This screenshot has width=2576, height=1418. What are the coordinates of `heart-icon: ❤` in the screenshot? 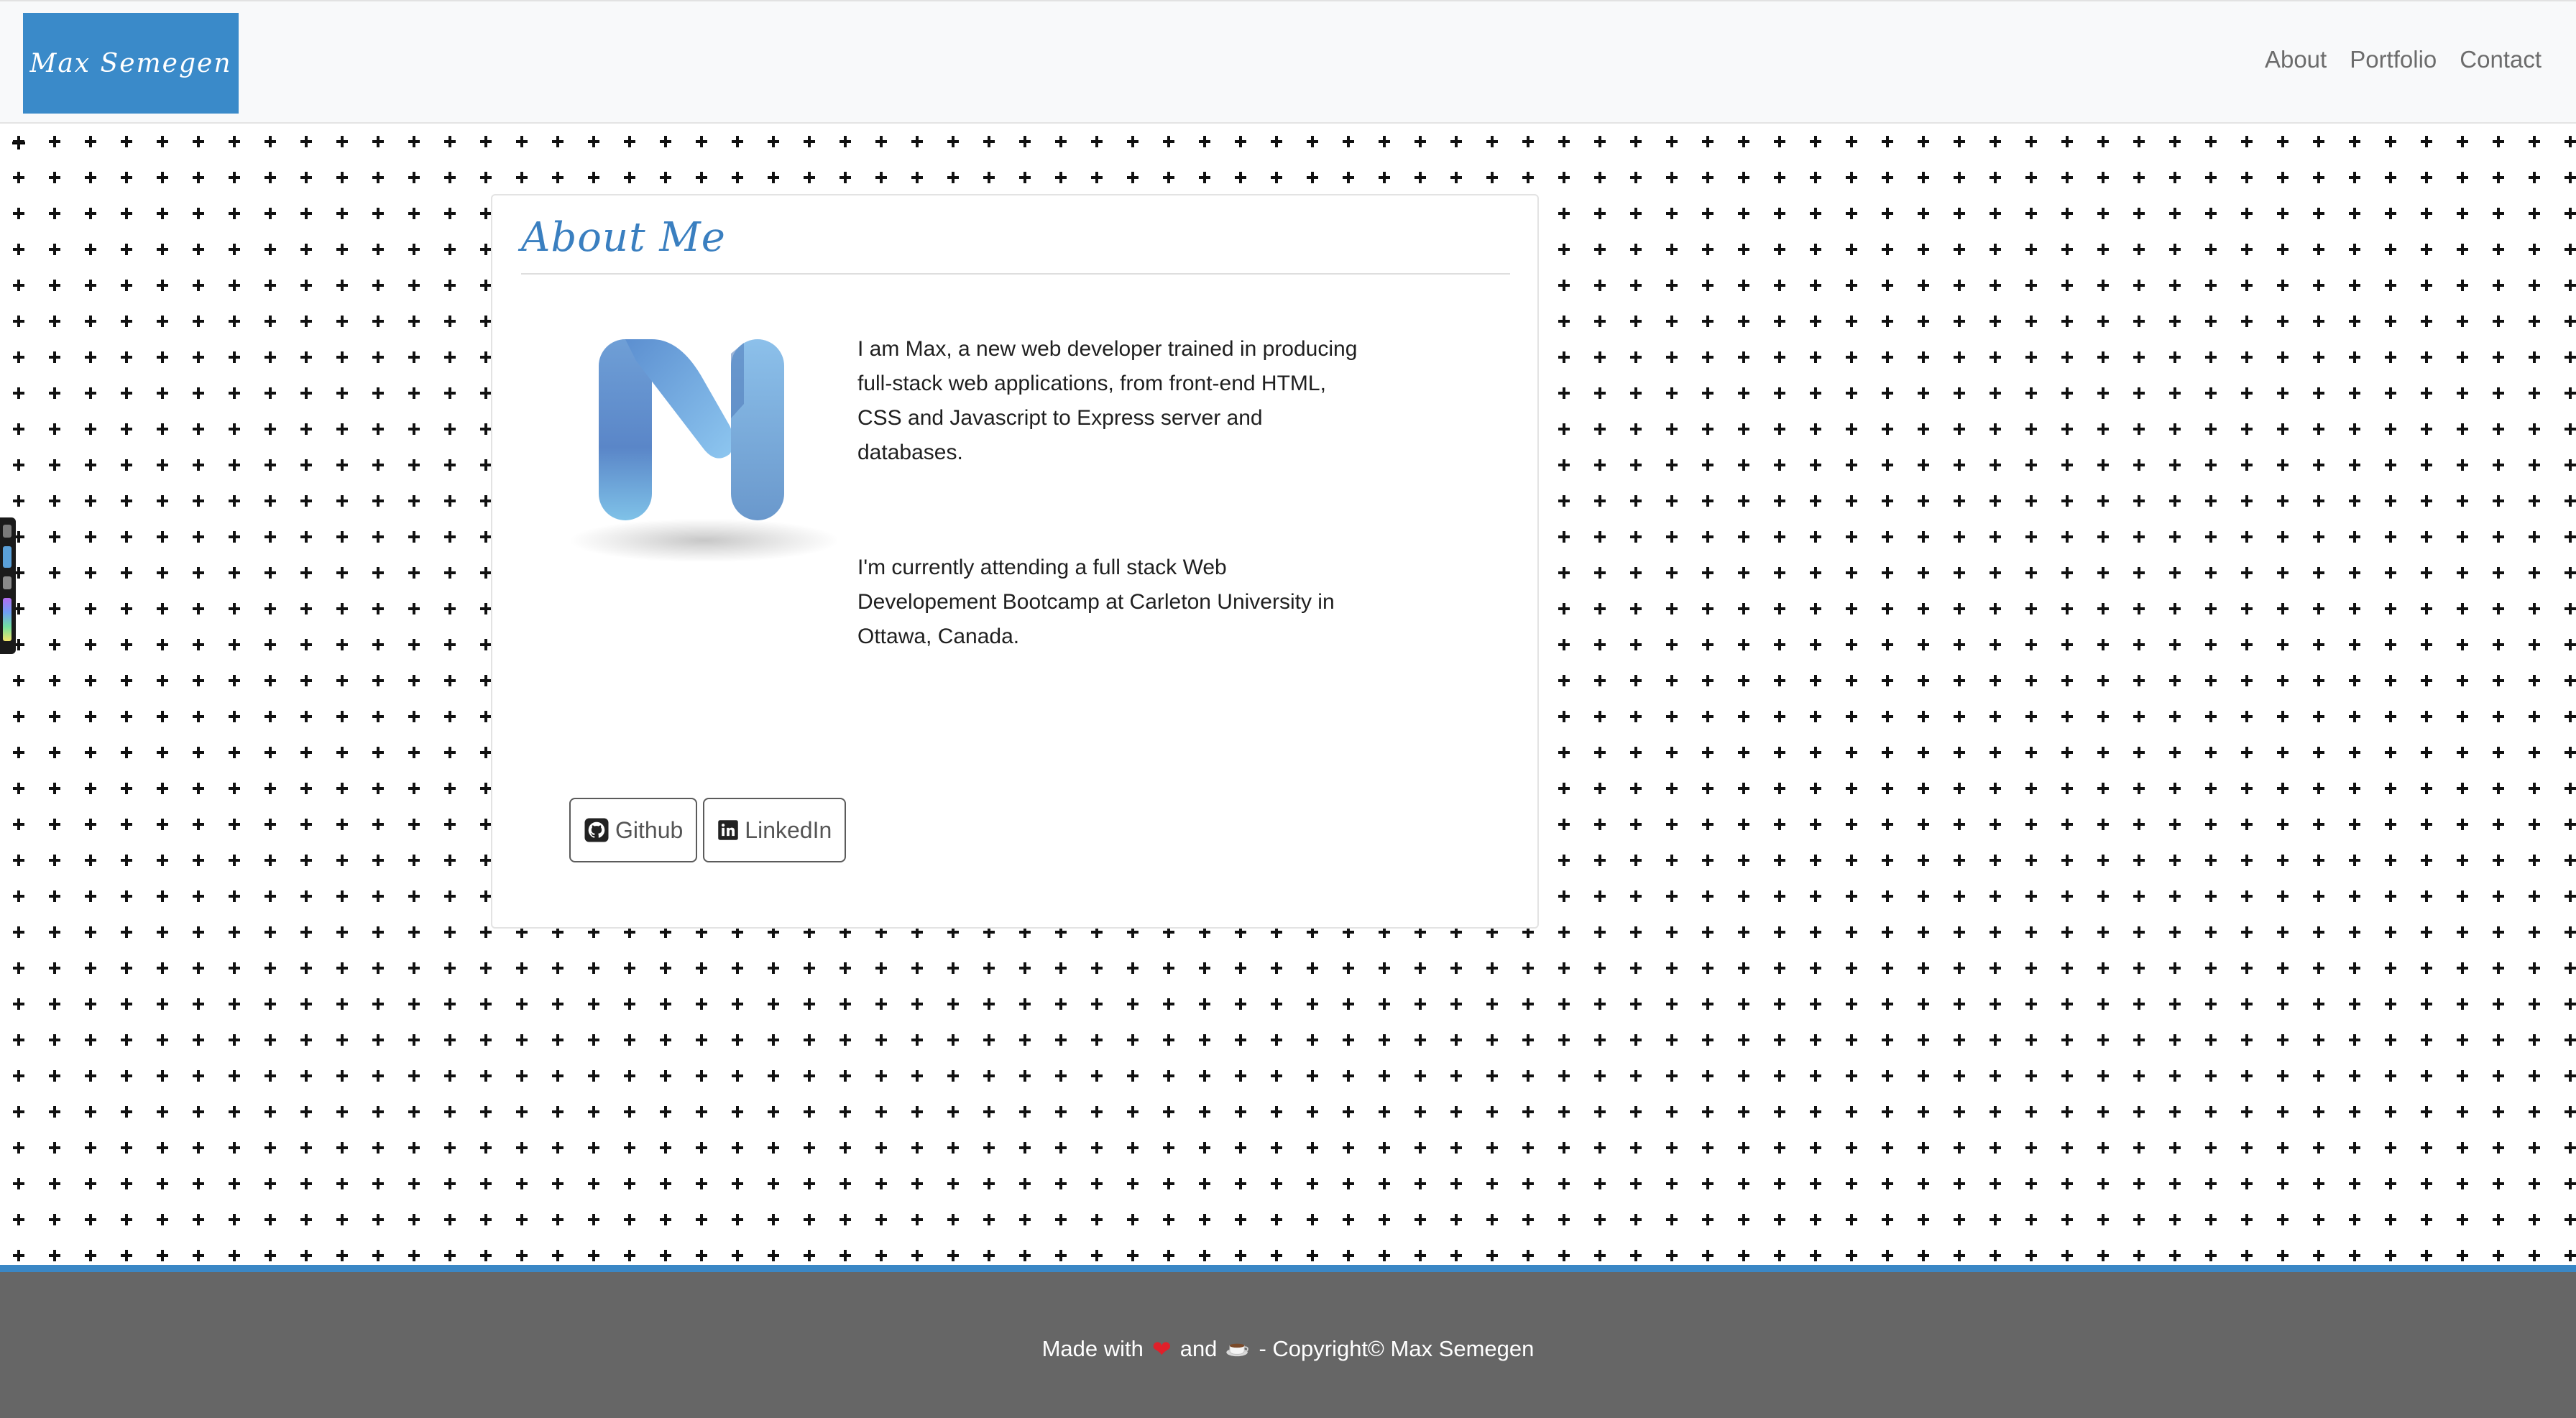 It's located at (1161, 1348).